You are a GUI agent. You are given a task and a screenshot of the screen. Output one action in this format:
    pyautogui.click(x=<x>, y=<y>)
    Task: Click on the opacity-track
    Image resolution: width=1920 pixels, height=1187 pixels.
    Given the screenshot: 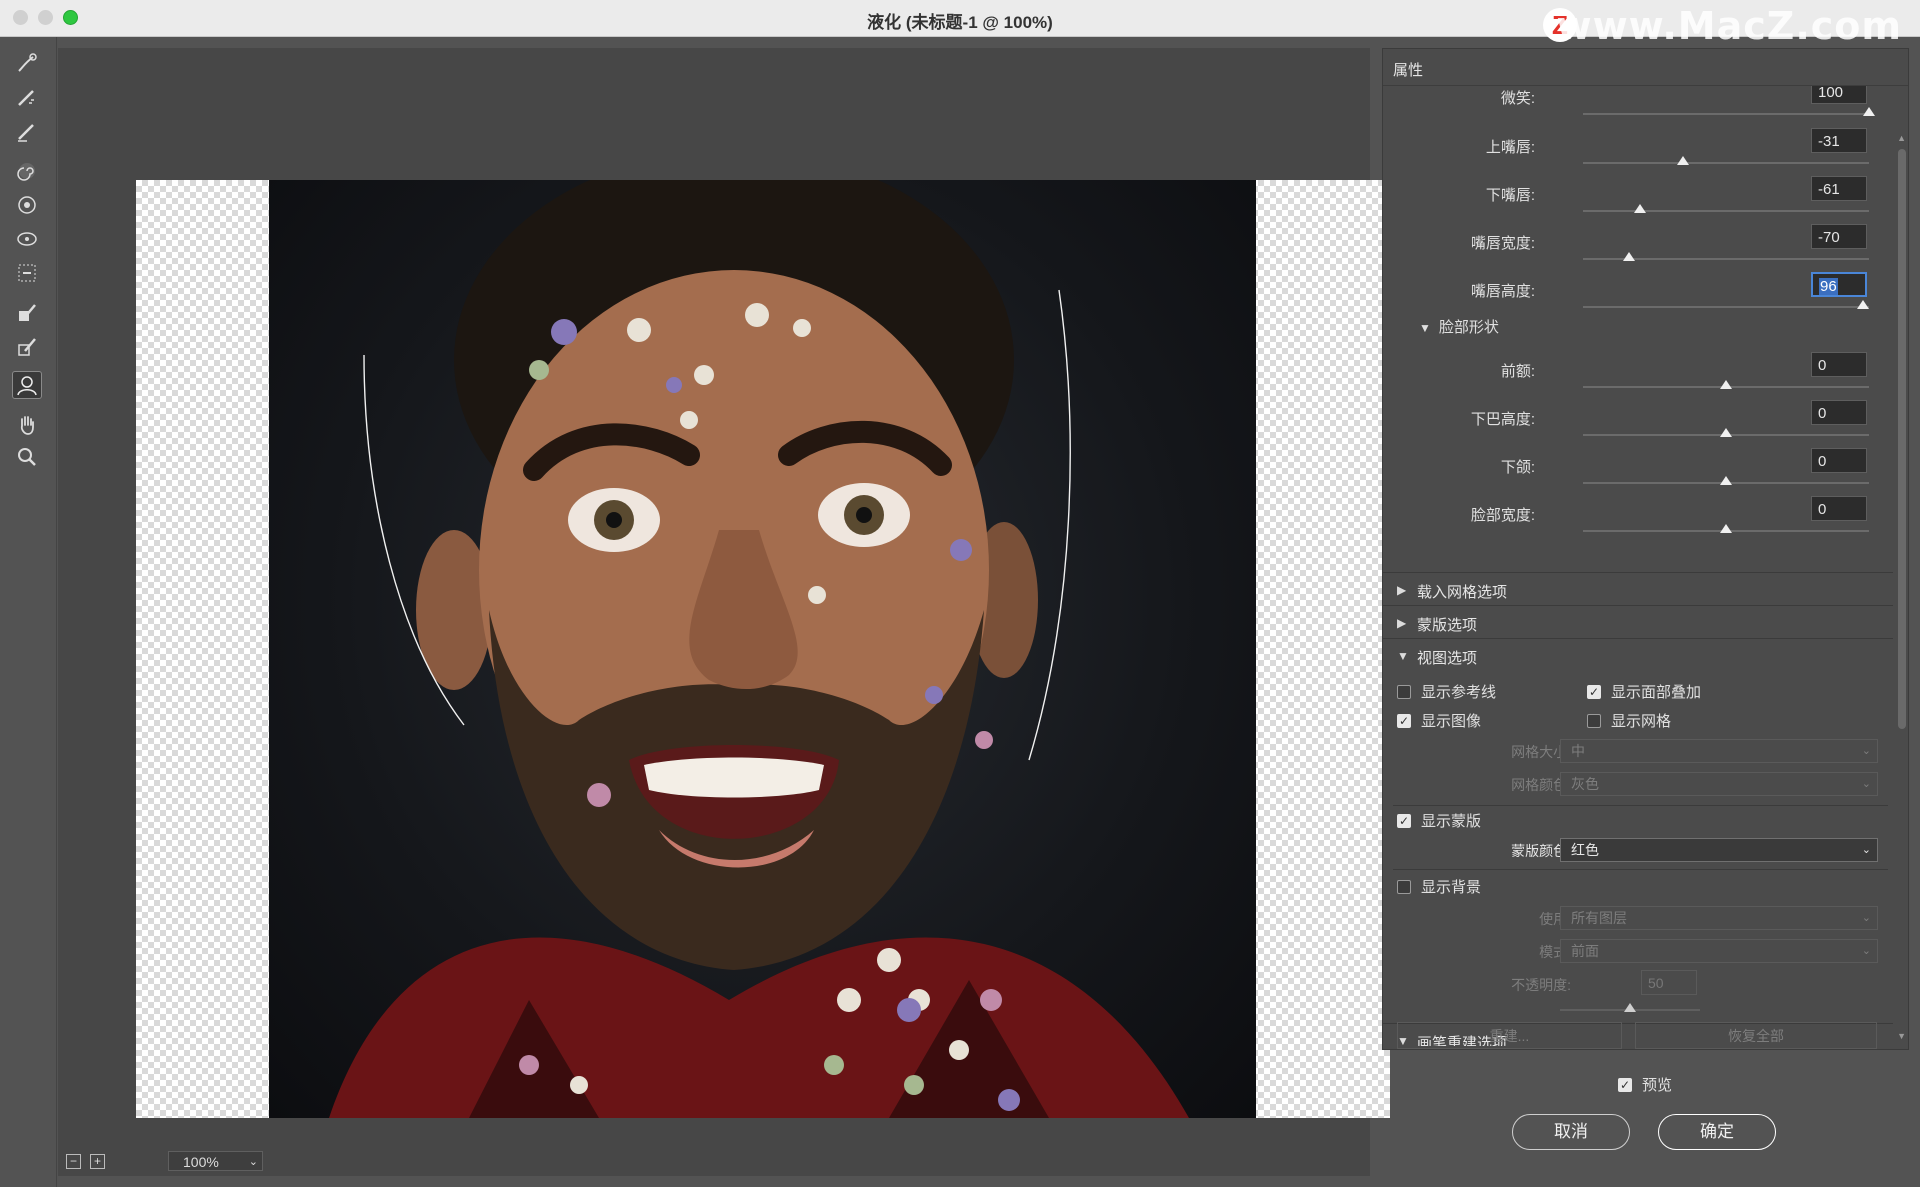 What is the action you would take?
    pyautogui.click(x=1630, y=1007)
    